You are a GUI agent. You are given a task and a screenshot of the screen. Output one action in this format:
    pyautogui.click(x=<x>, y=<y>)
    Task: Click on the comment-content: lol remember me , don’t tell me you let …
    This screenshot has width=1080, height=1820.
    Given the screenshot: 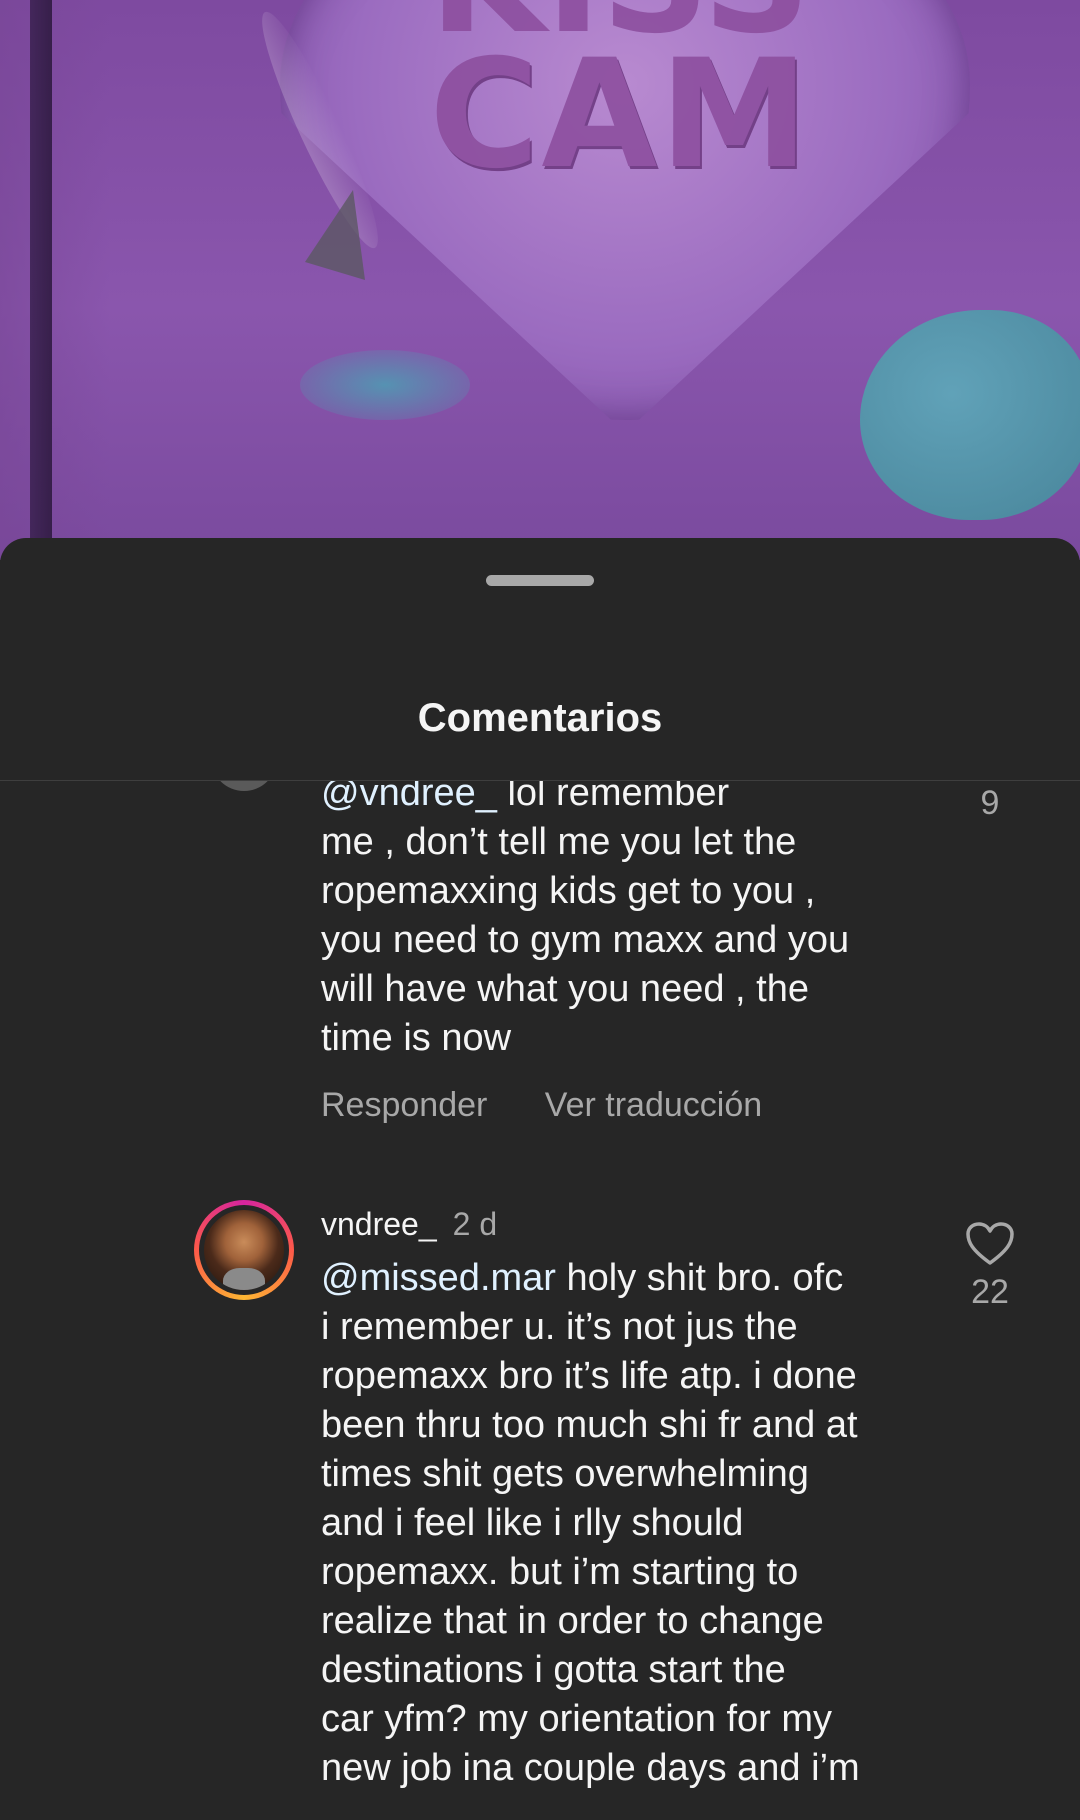 What is the action you would take?
    pyautogui.click(x=585, y=920)
    